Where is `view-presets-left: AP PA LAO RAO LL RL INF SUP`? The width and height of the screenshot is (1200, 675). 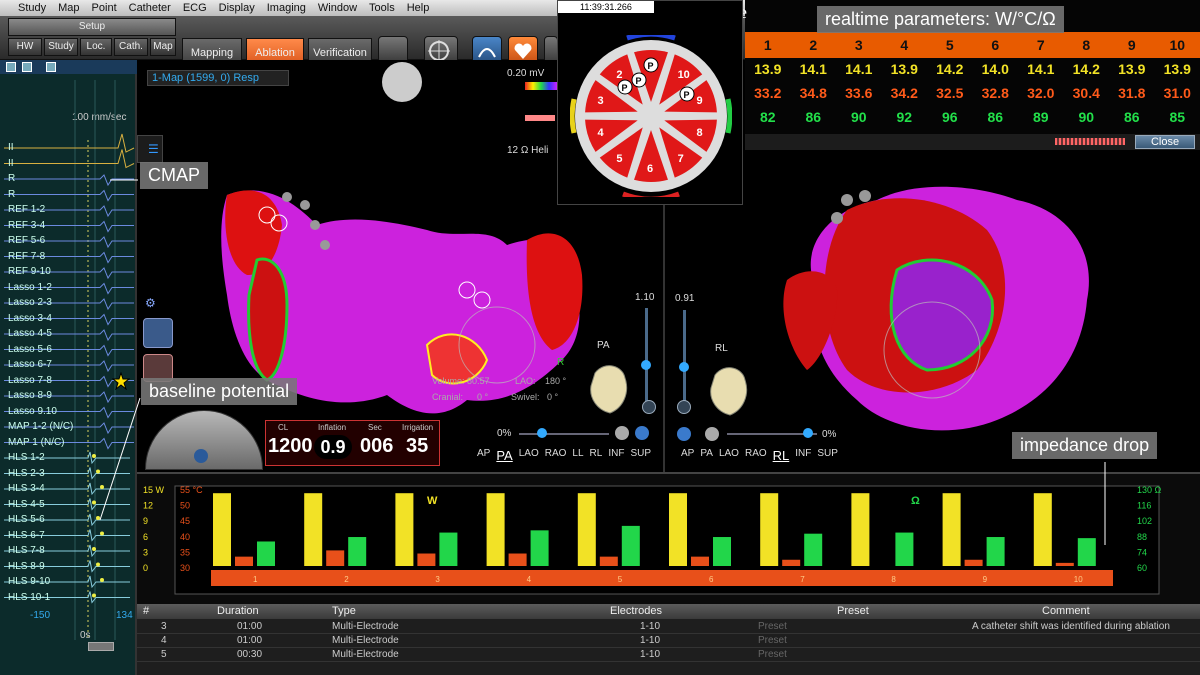
view-presets-left: AP PA LAO RAO LL RL INF SUP is located at coordinates (564, 455).